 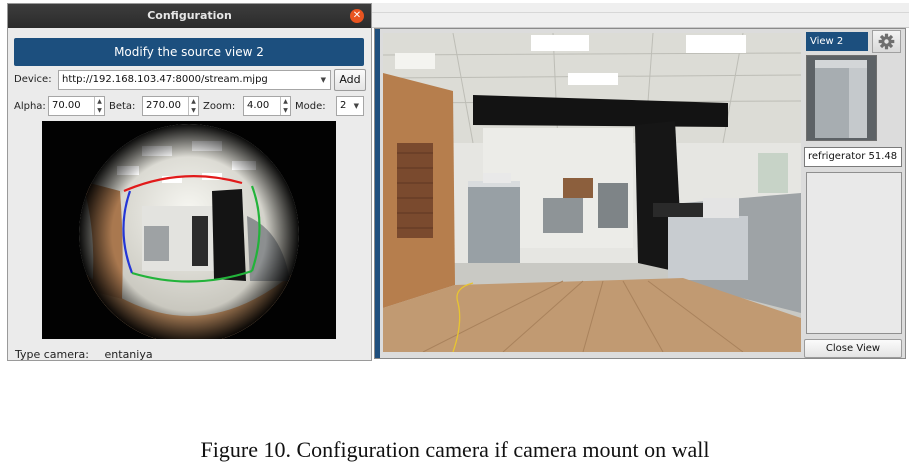 What do you see at coordinates (165, 79) in the screenshot?
I see `device-value: http://192.168.103.47:8000/stream.mjpg` at bounding box center [165, 79].